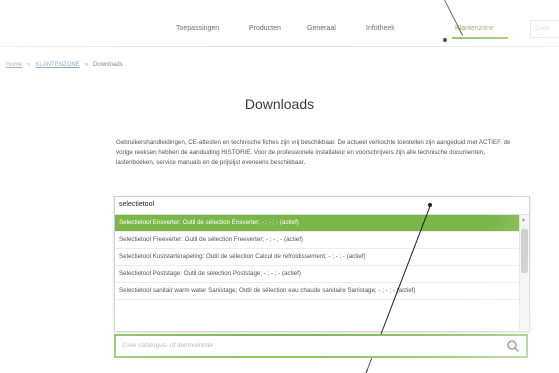 The height and width of the screenshot is (373, 559). What do you see at coordinates (197, 28) in the screenshot?
I see `nav-item-toepassingen: Toepassingen` at bounding box center [197, 28].